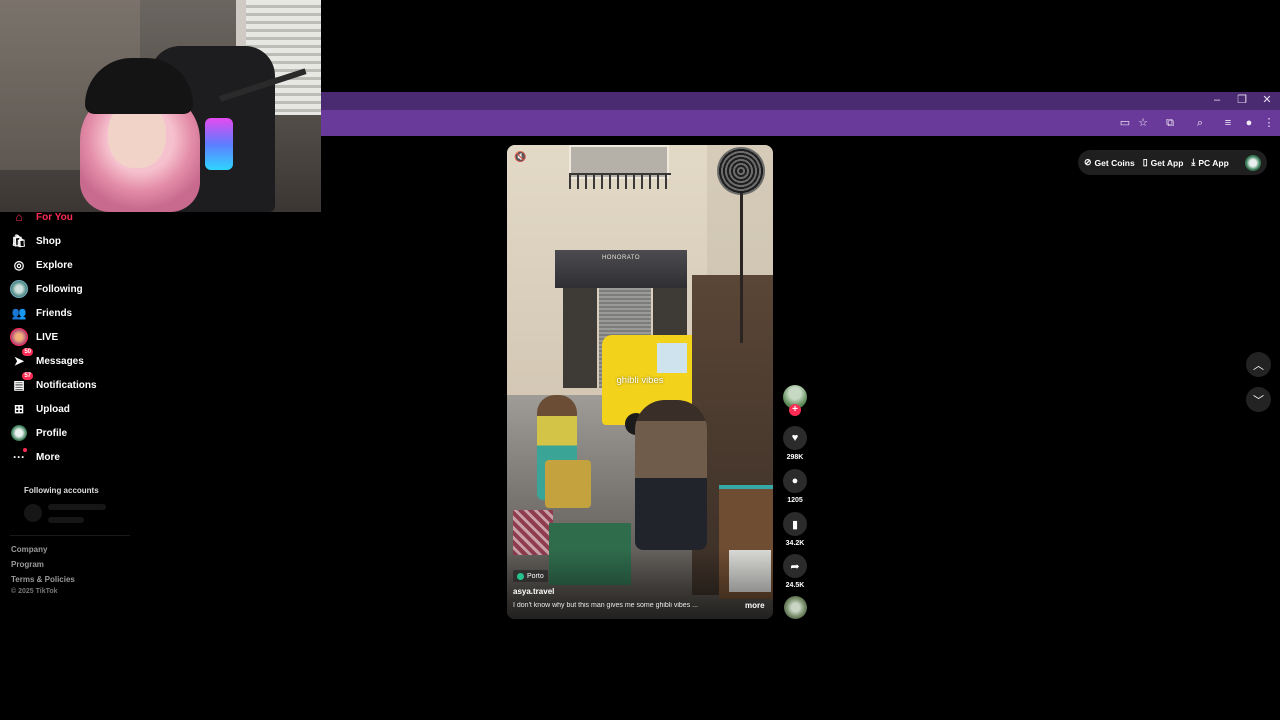  Describe the element at coordinates (23, 382) in the screenshot. I see `inbox-icon: ▤ 57` at that location.